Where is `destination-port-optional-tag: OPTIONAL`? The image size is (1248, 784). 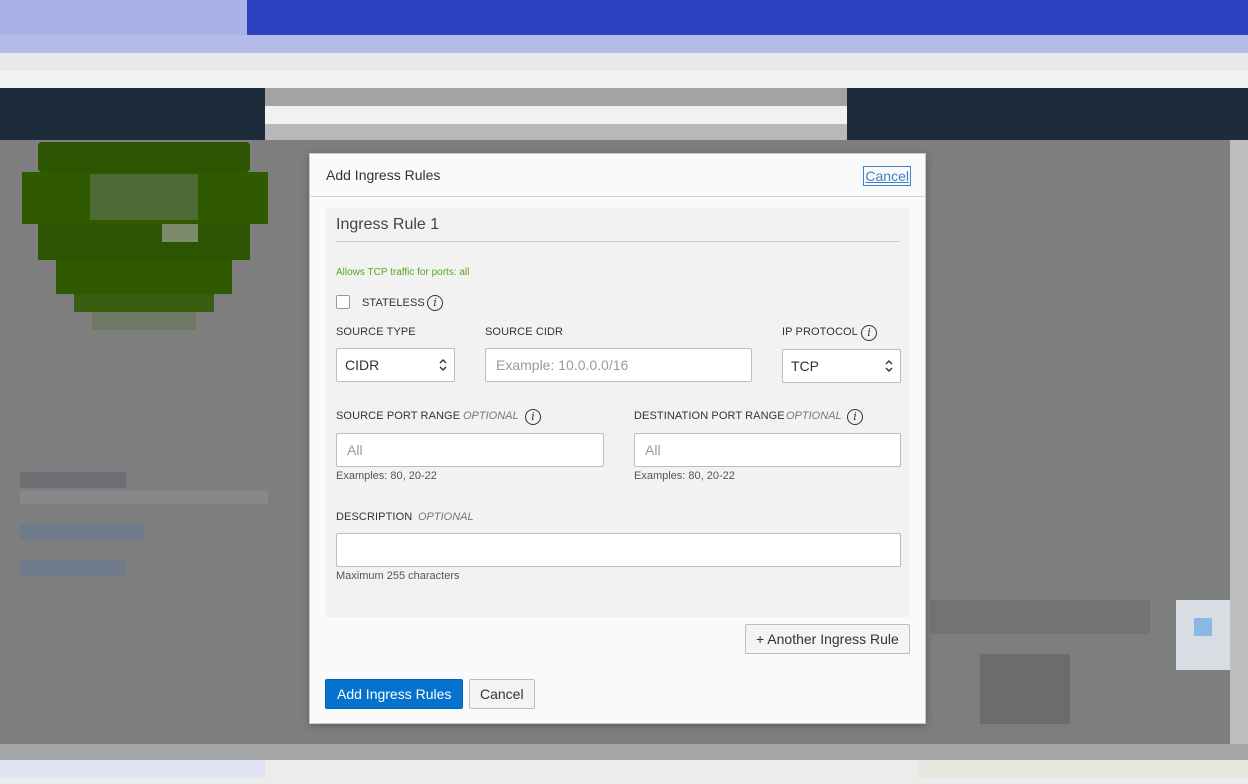
destination-port-optional-tag: OPTIONAL is located at coordinates (814, 416).